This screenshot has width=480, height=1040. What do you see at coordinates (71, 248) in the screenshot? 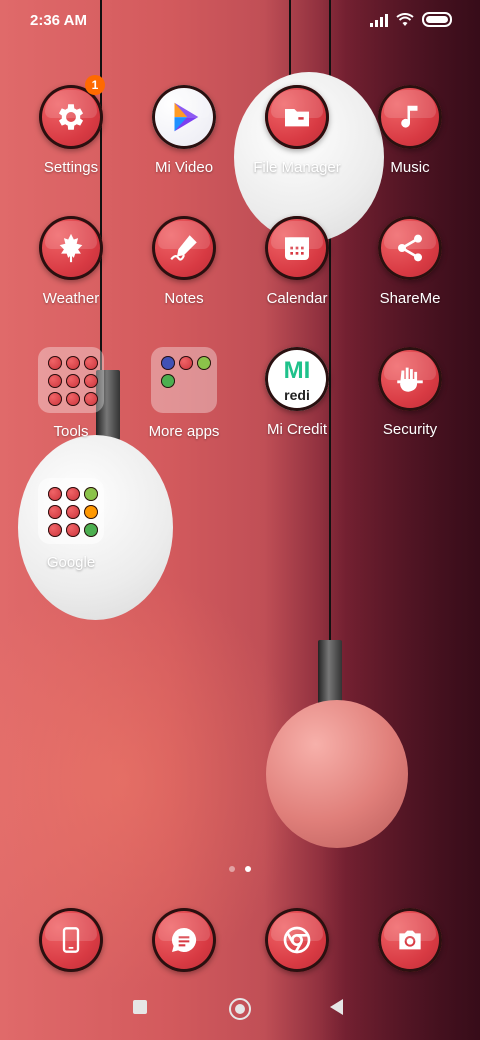
I see `leaf-icon` at bounding box center [71, 248].